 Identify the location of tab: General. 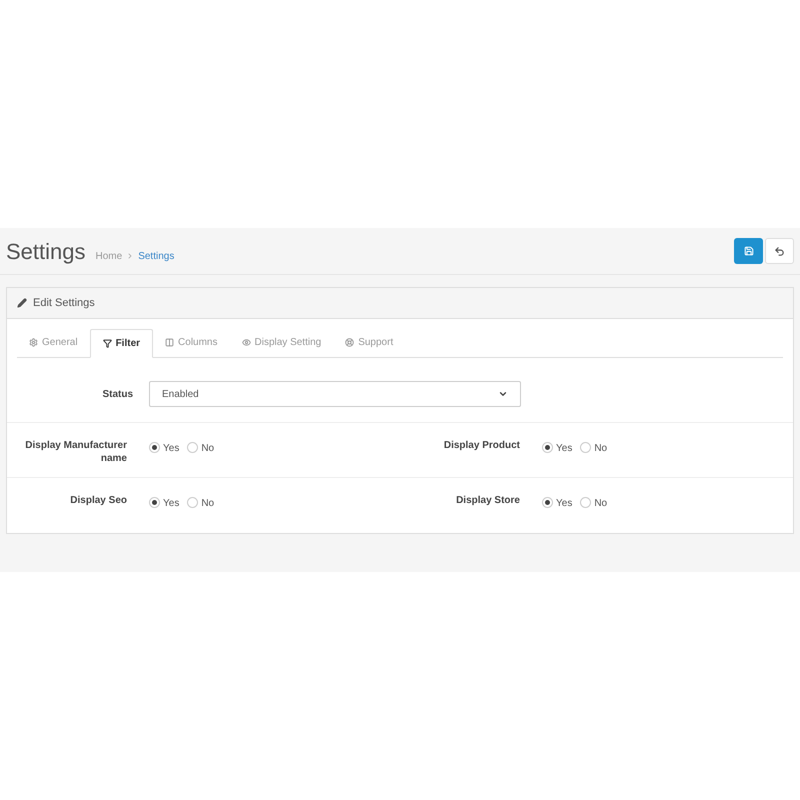
(53, 342).